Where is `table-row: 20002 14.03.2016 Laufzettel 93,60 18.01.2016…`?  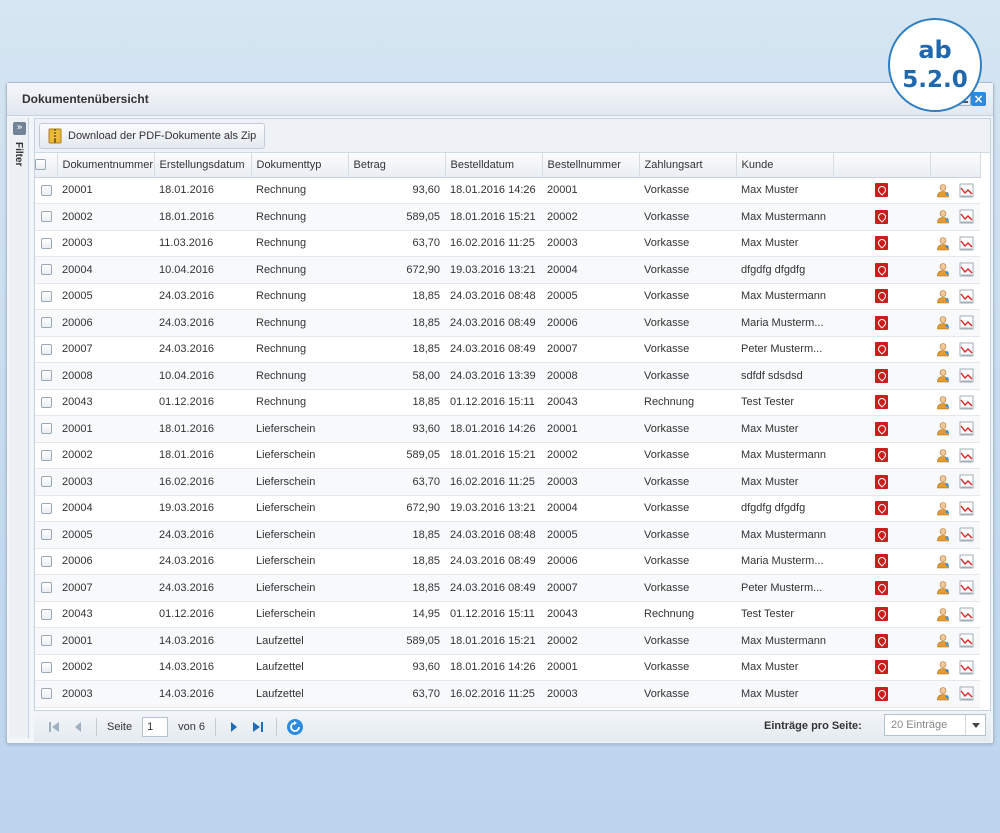 table-row: 20002 14.03.2016 Laufzettel 93,60 18.01.2016… is located at coordinates (507, 667).